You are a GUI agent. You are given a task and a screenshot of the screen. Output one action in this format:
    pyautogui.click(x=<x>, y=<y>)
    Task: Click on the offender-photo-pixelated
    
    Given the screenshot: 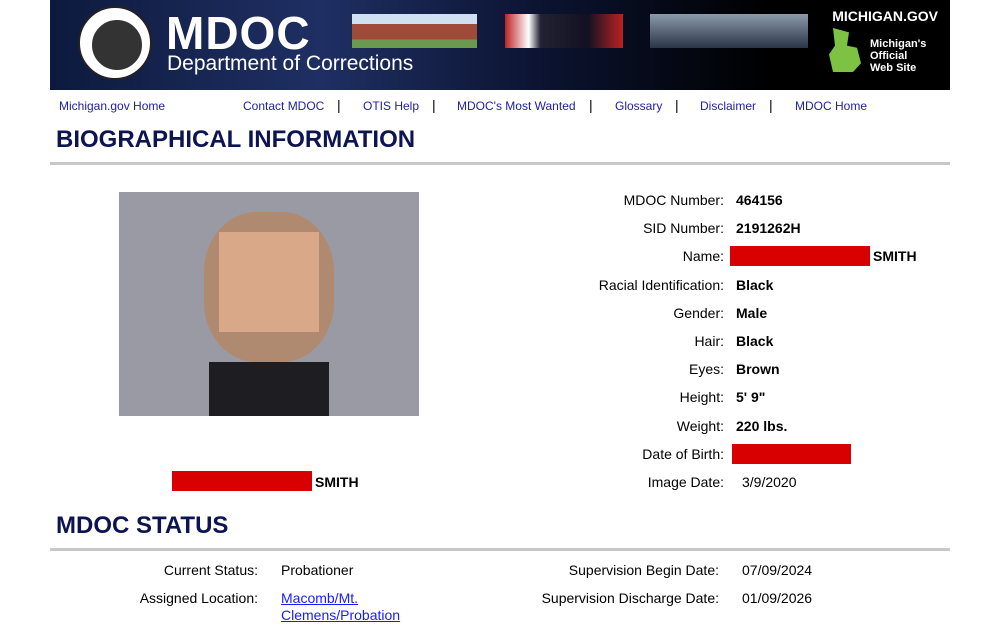 What is the action you would take?
    pyautogui.click(x=269, y=304)
    